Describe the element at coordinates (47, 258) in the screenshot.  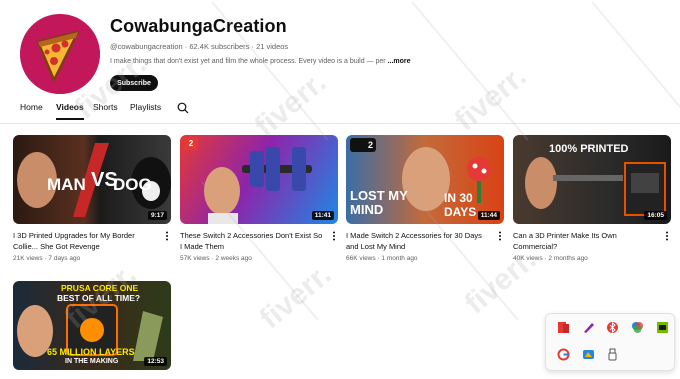
I see `video-stats: 21K views · 7 days ago` at that location.